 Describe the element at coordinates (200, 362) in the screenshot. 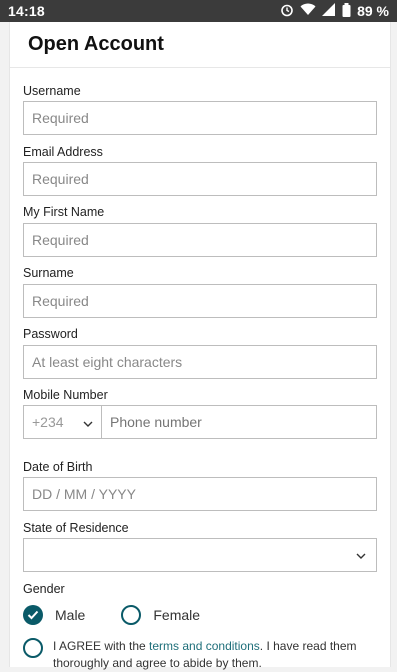

I see `password-input` at that location.